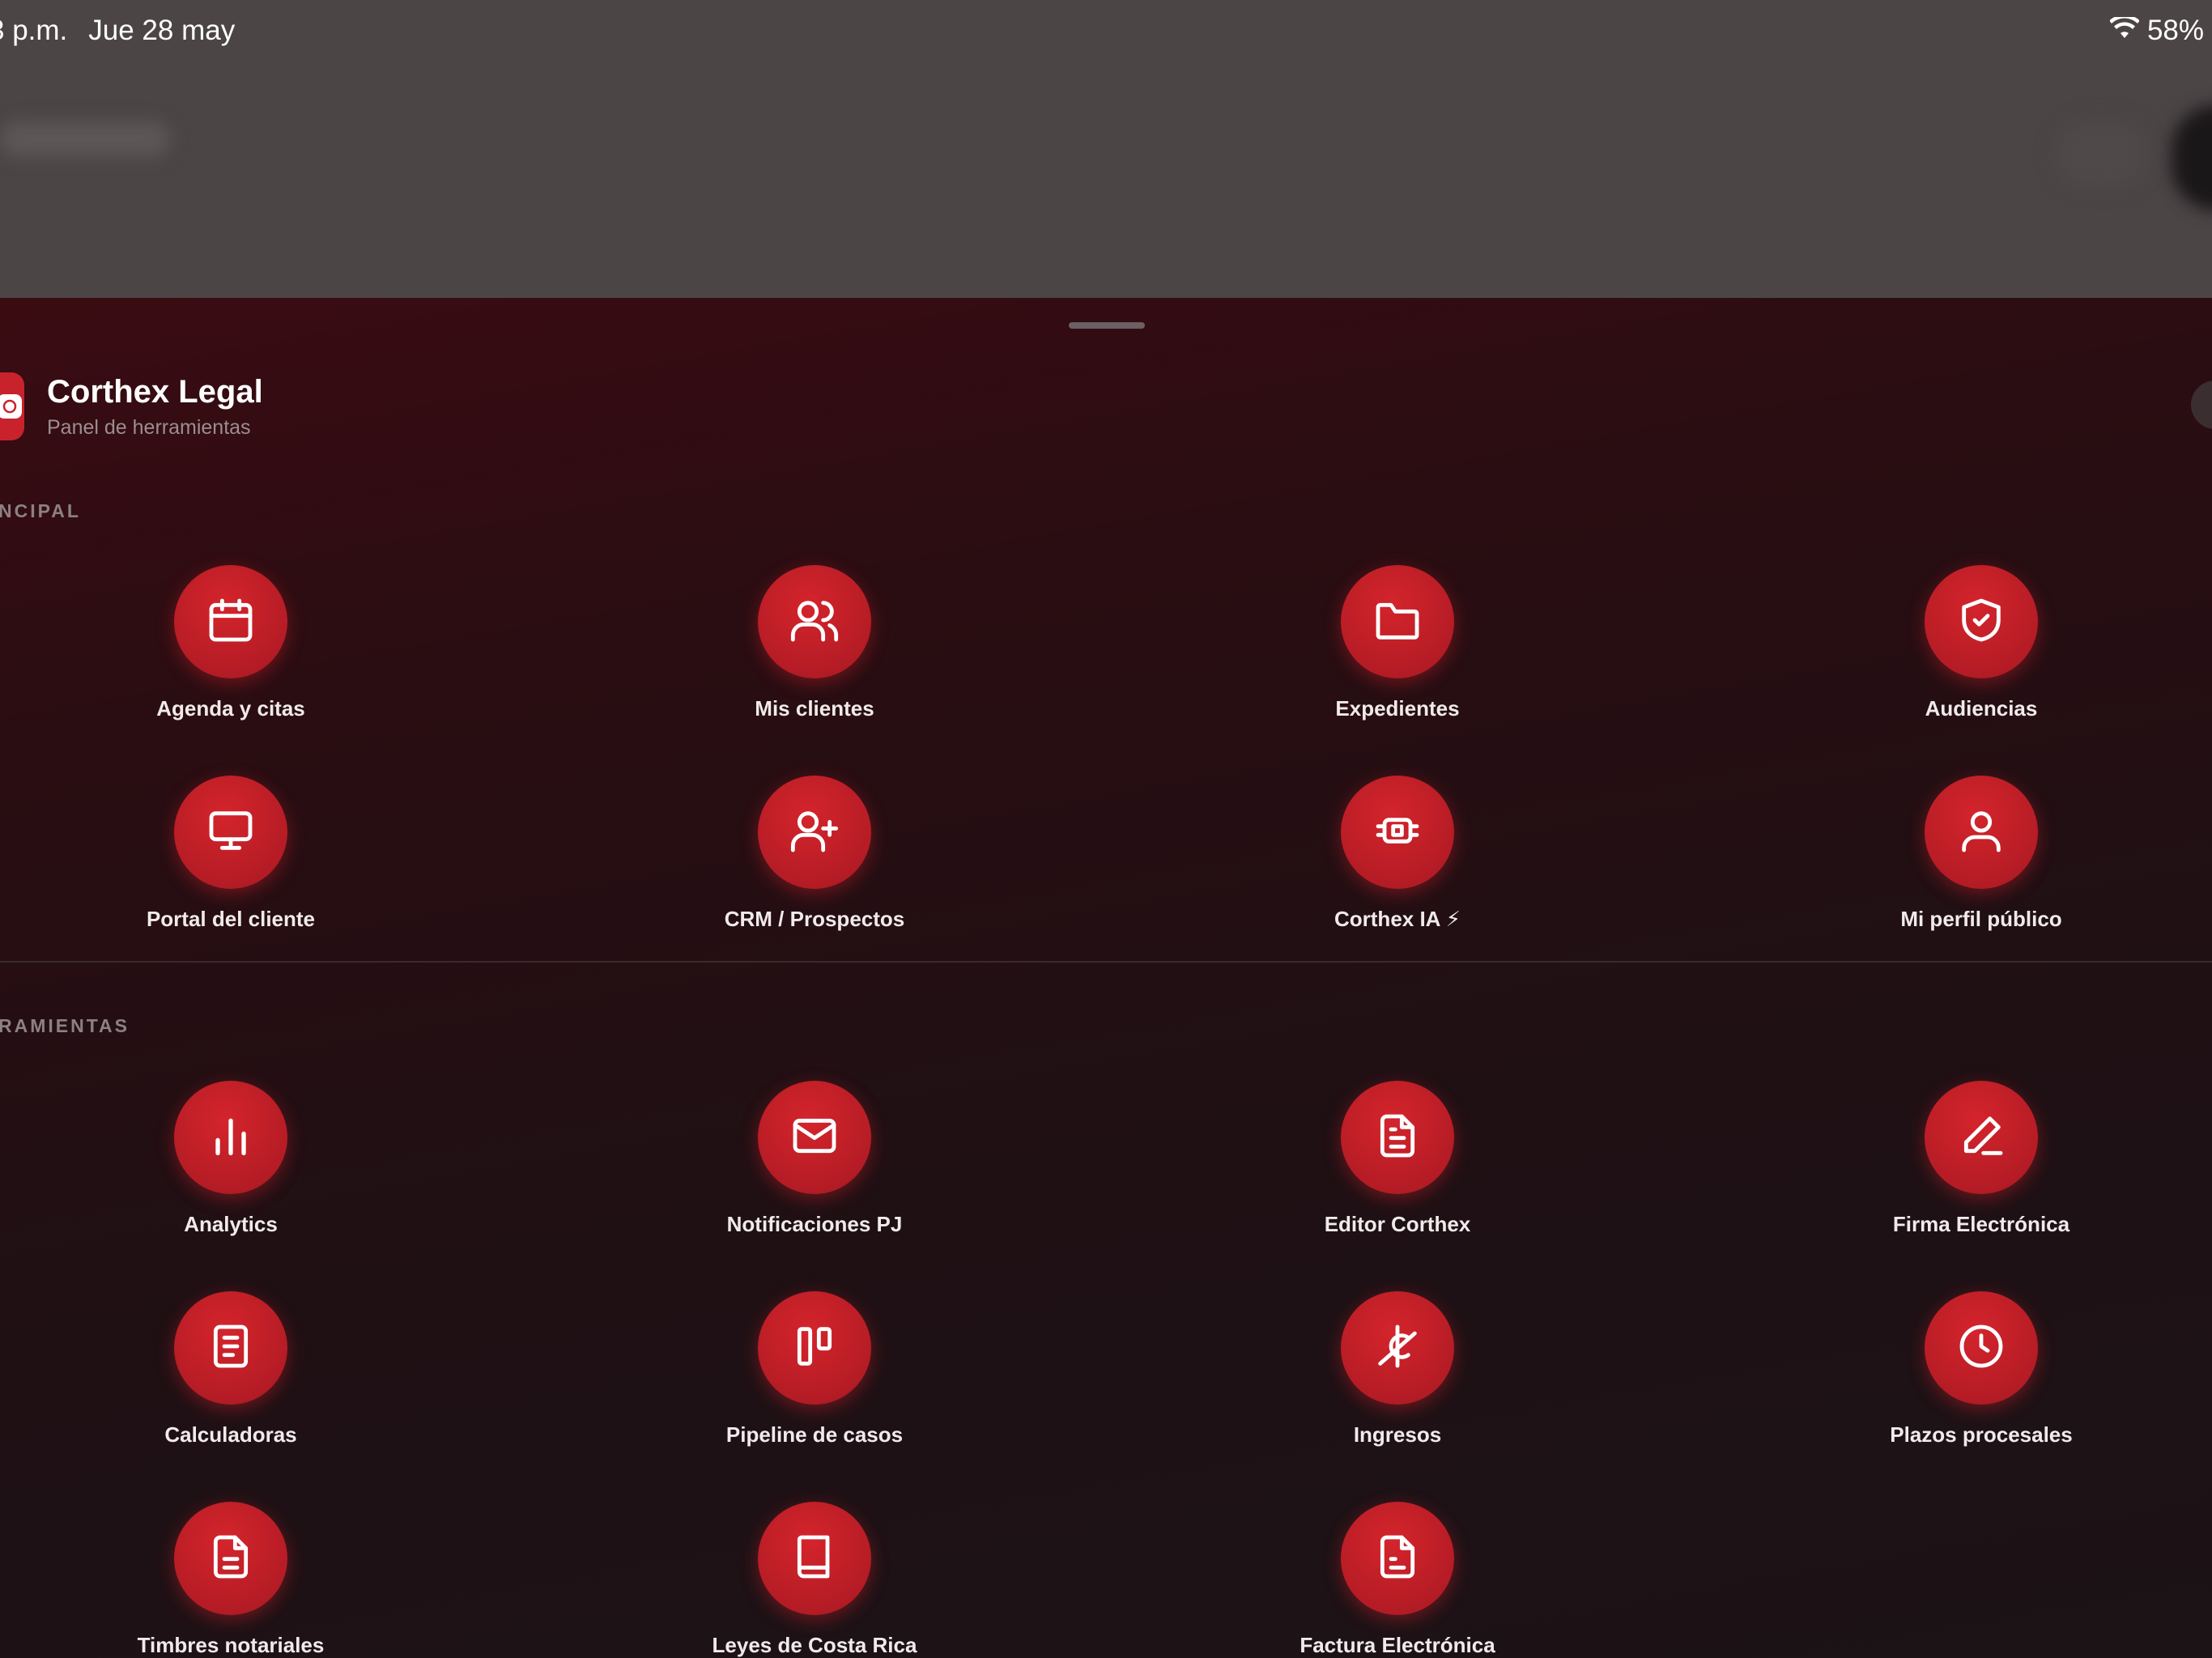  What do you see at coordinates (41, 510) in the screenshot?
I see `section-label-principal: NCIPAL` at bounding box center [41, 510].